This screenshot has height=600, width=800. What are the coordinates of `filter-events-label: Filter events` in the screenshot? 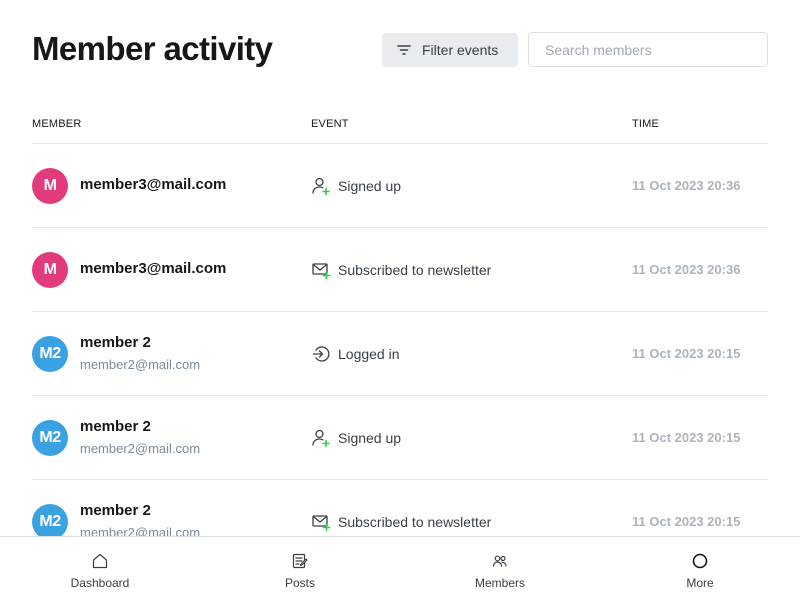 It's located at (460, 50).